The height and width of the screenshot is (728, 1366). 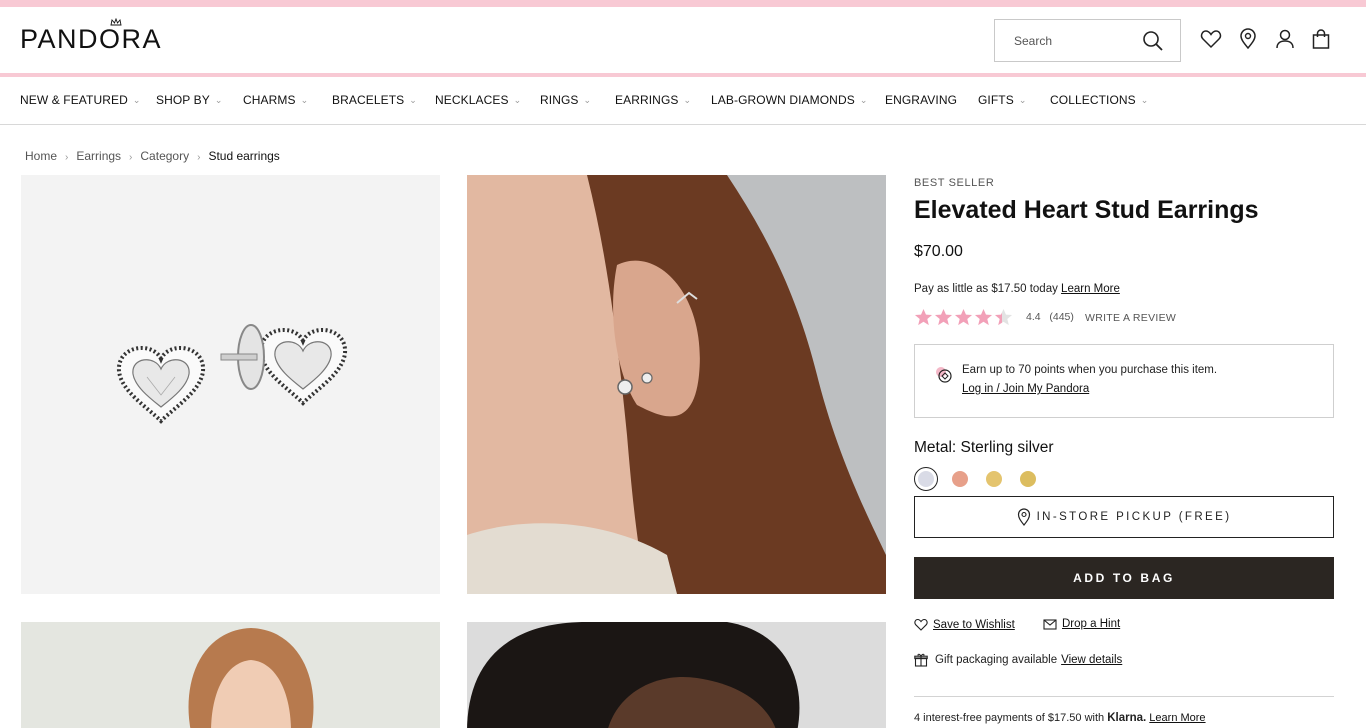 What do you see at coordinates (938, 251) in the screenshot?
I see `product-price: $70.00` at bounding box center [938, 251].